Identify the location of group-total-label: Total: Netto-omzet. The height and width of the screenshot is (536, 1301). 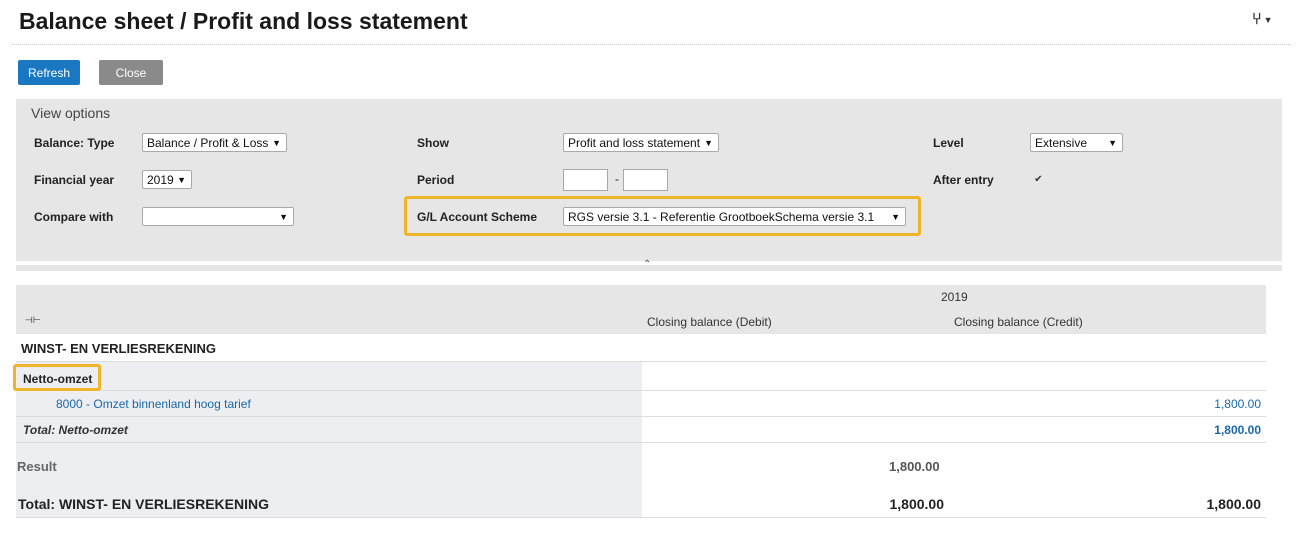
(75, 430).